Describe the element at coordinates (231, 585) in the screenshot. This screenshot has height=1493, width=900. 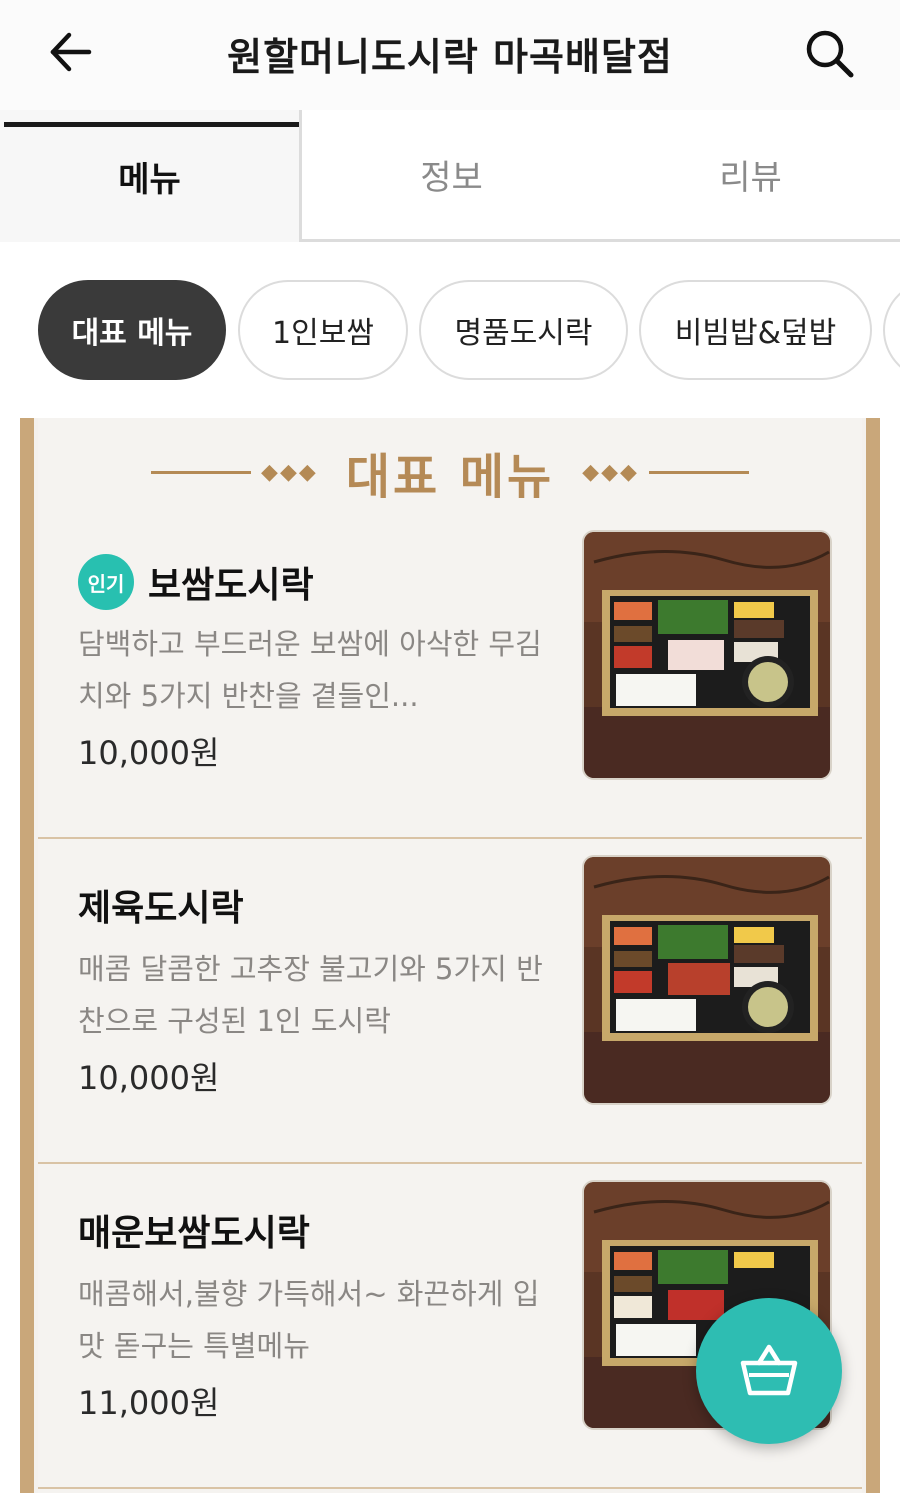
I see `item-name: 보쌈도시락` at that location.